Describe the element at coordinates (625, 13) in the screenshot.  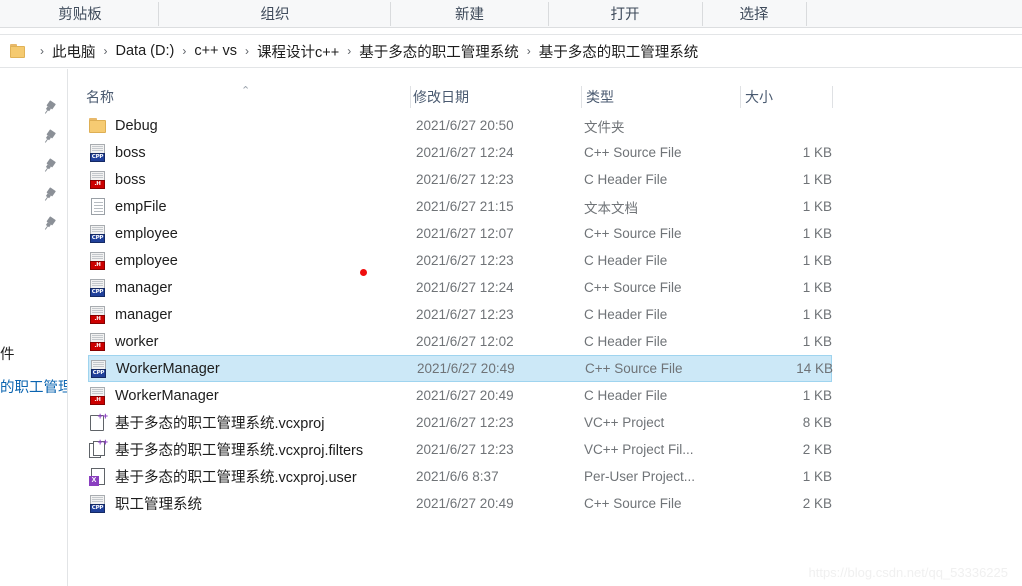
I see `ribbon-group-3: 打开` at that location.